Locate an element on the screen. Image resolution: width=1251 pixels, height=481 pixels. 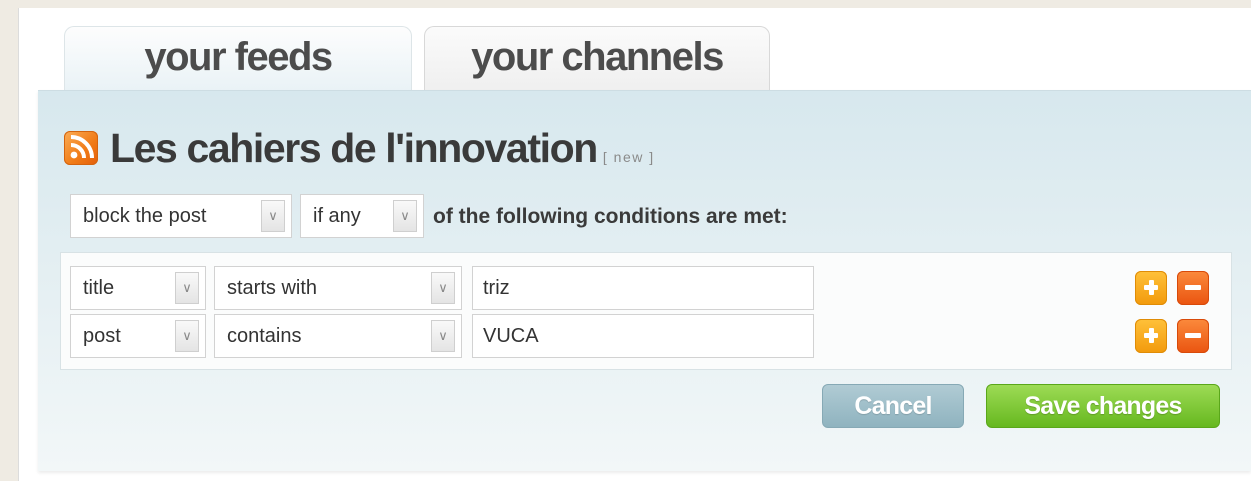
action-select-value: block the post is located at coordinates (145, 215).